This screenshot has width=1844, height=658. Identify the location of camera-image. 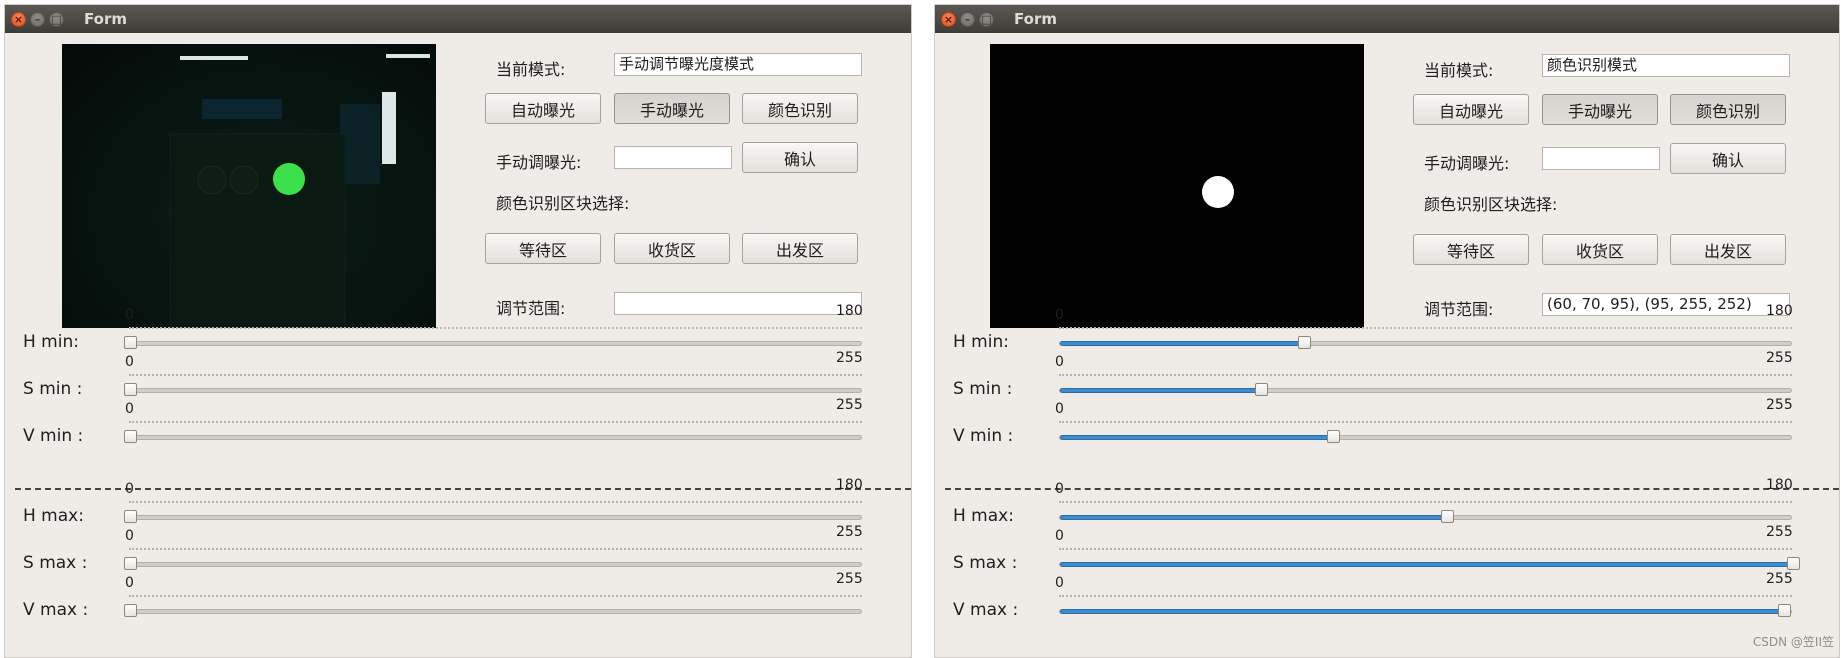
(299, 191).